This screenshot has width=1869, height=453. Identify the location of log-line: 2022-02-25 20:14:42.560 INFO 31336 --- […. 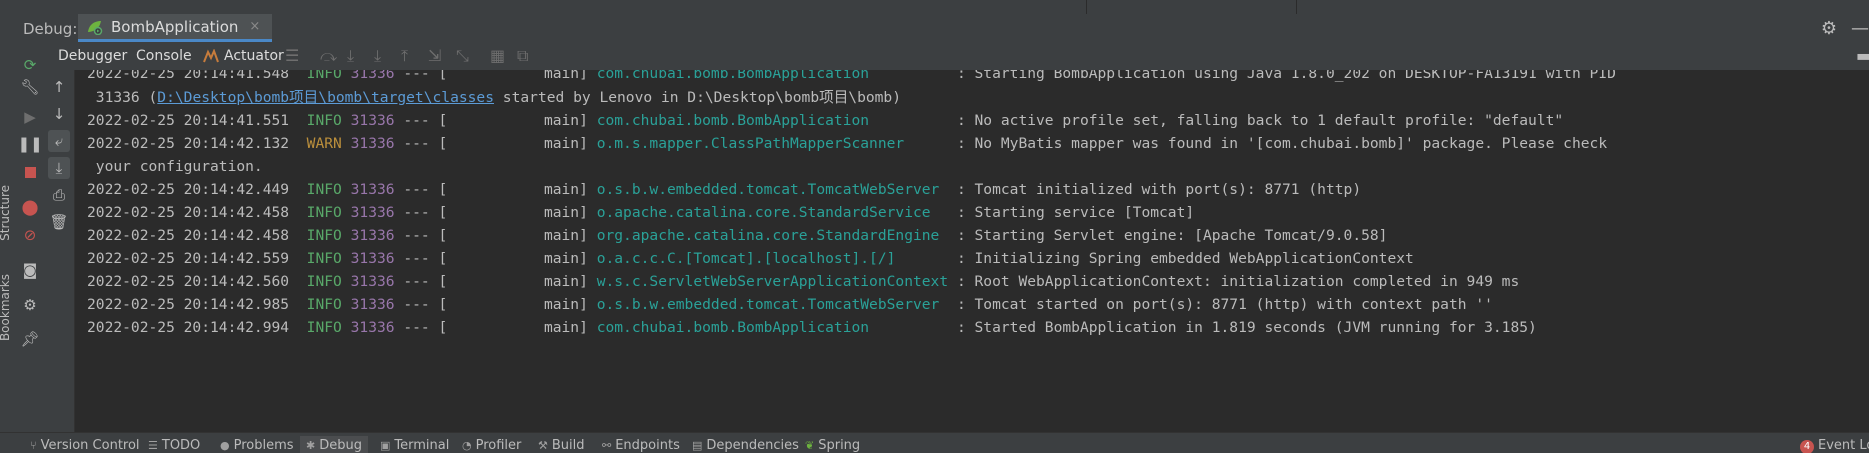
(803, 281).